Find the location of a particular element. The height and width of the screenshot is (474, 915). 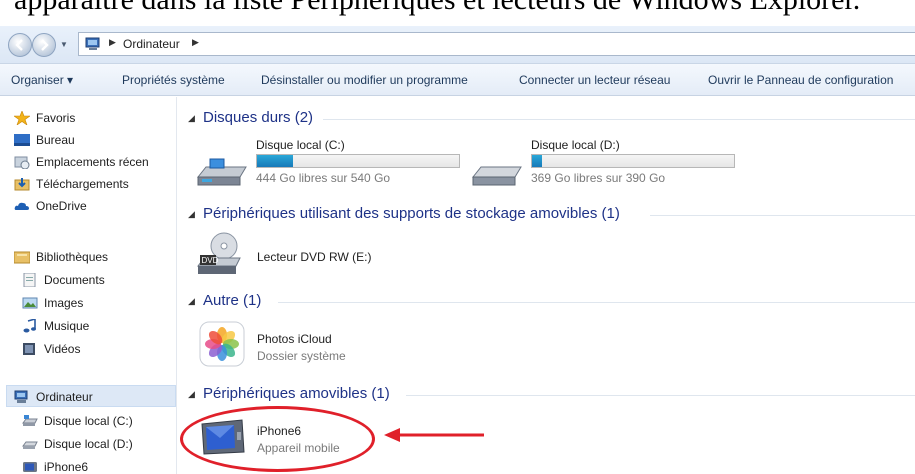

star-icon is located at coordinates (22, 118).